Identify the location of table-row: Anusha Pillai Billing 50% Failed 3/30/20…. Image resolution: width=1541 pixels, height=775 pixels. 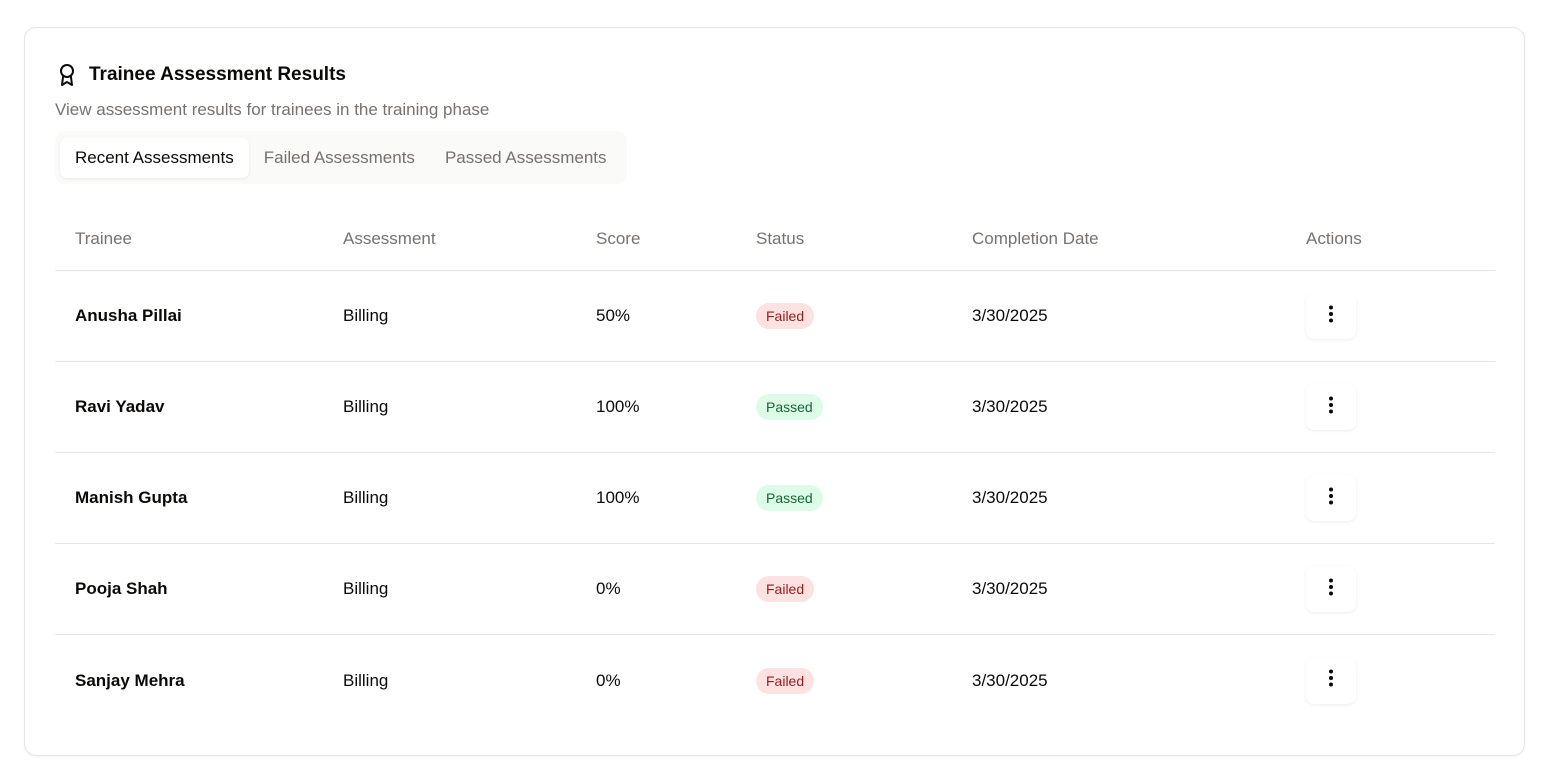
(775, 316).